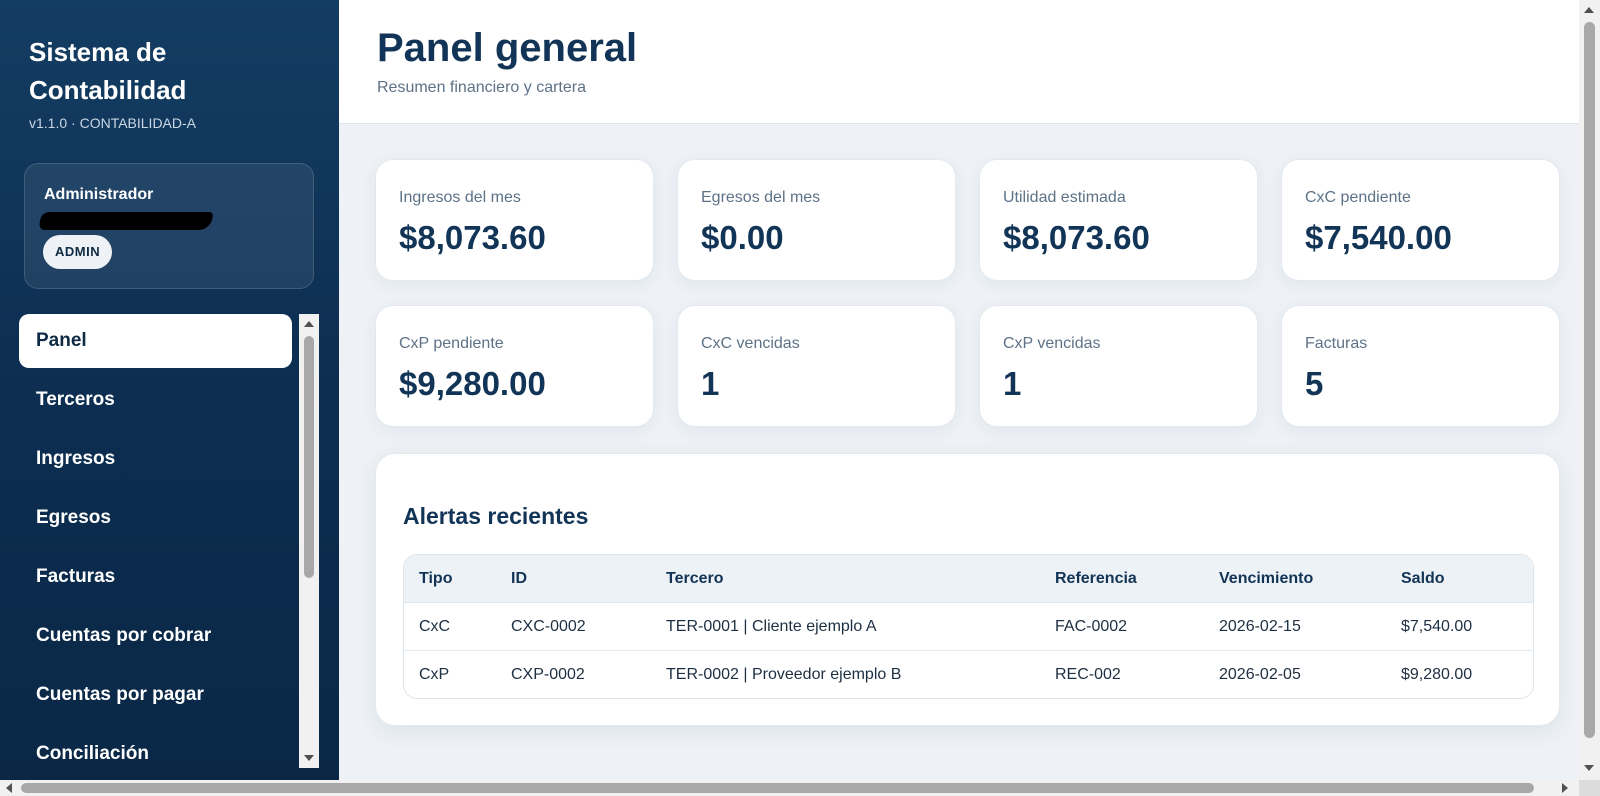  I want to click on stat-label: Utilidad estimada, so click(1064, 197).